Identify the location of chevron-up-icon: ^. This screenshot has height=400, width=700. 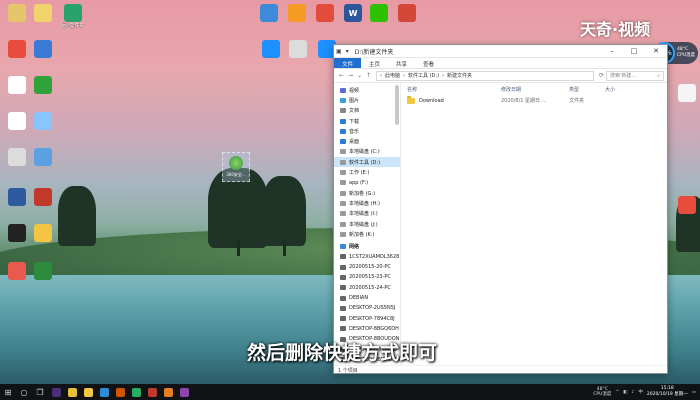
(617, 392).